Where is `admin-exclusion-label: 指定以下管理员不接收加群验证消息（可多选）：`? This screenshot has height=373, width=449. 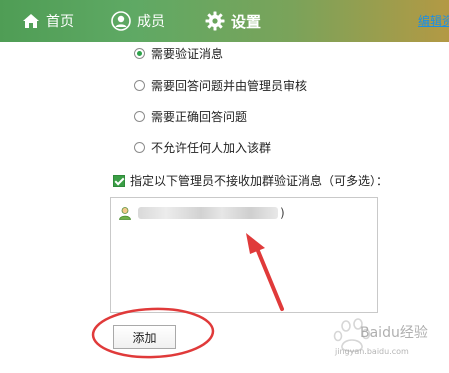
admin-exclusion-label: 指定以下管理员不接收加群验证消息（可多选）： is located at coordinates (259, 181).